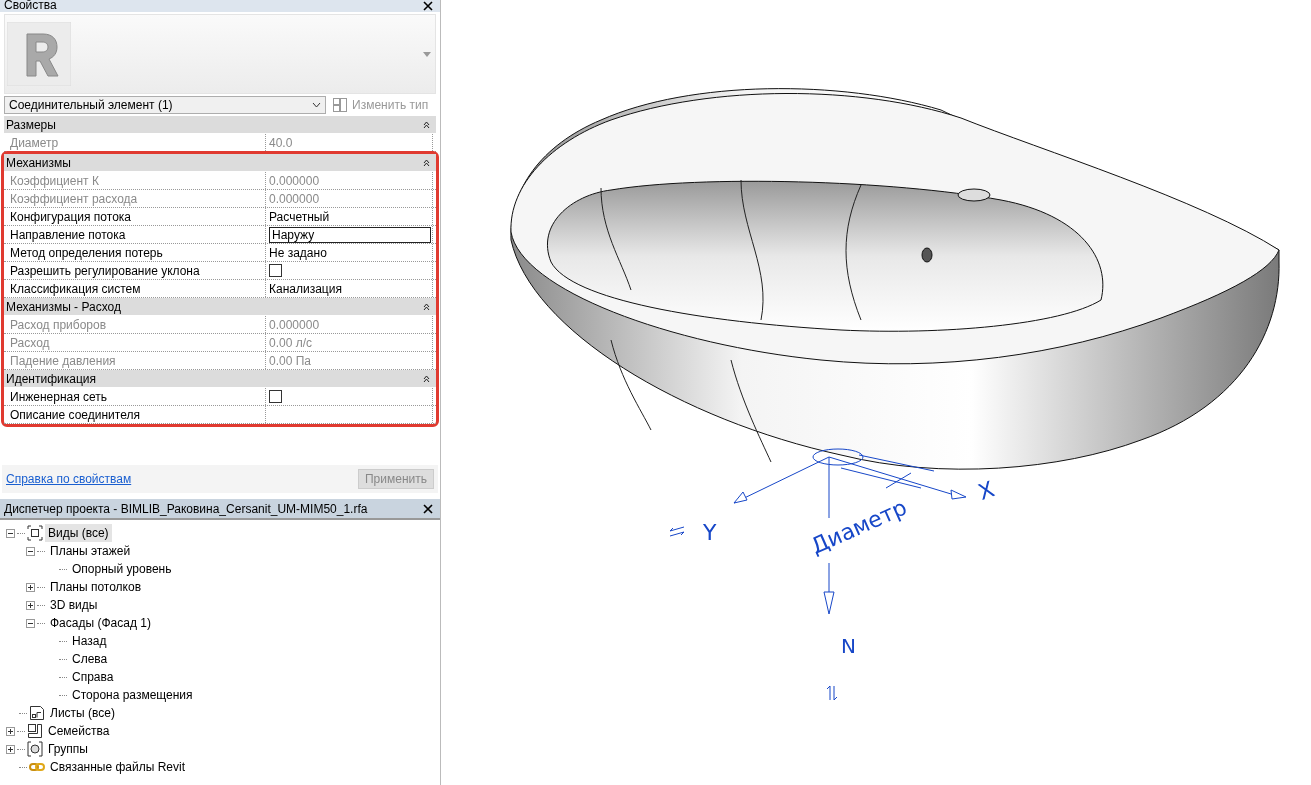 Image resolution: width=1311 pixels, height=785 pixels. I want to click on tree-item: Семейства, so click(79, 731).